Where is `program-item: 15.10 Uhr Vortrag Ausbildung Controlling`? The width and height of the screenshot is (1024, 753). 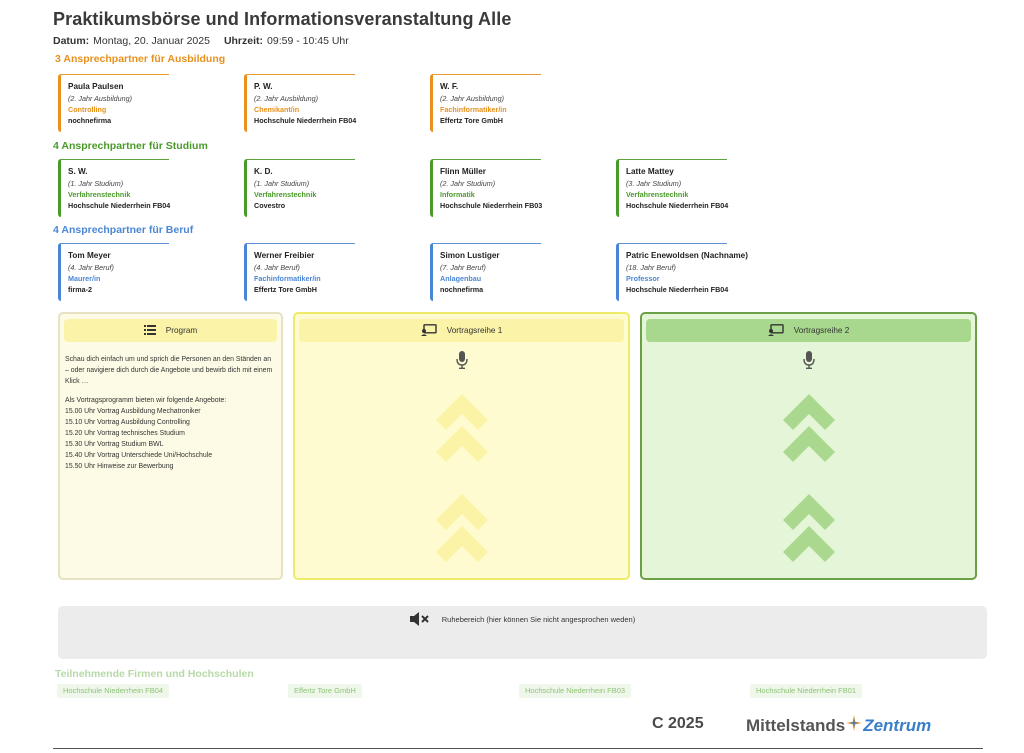
program-item: 15.10 Uhr Vortrag Ausbildung Controlling is located at coordinates (127, 422).